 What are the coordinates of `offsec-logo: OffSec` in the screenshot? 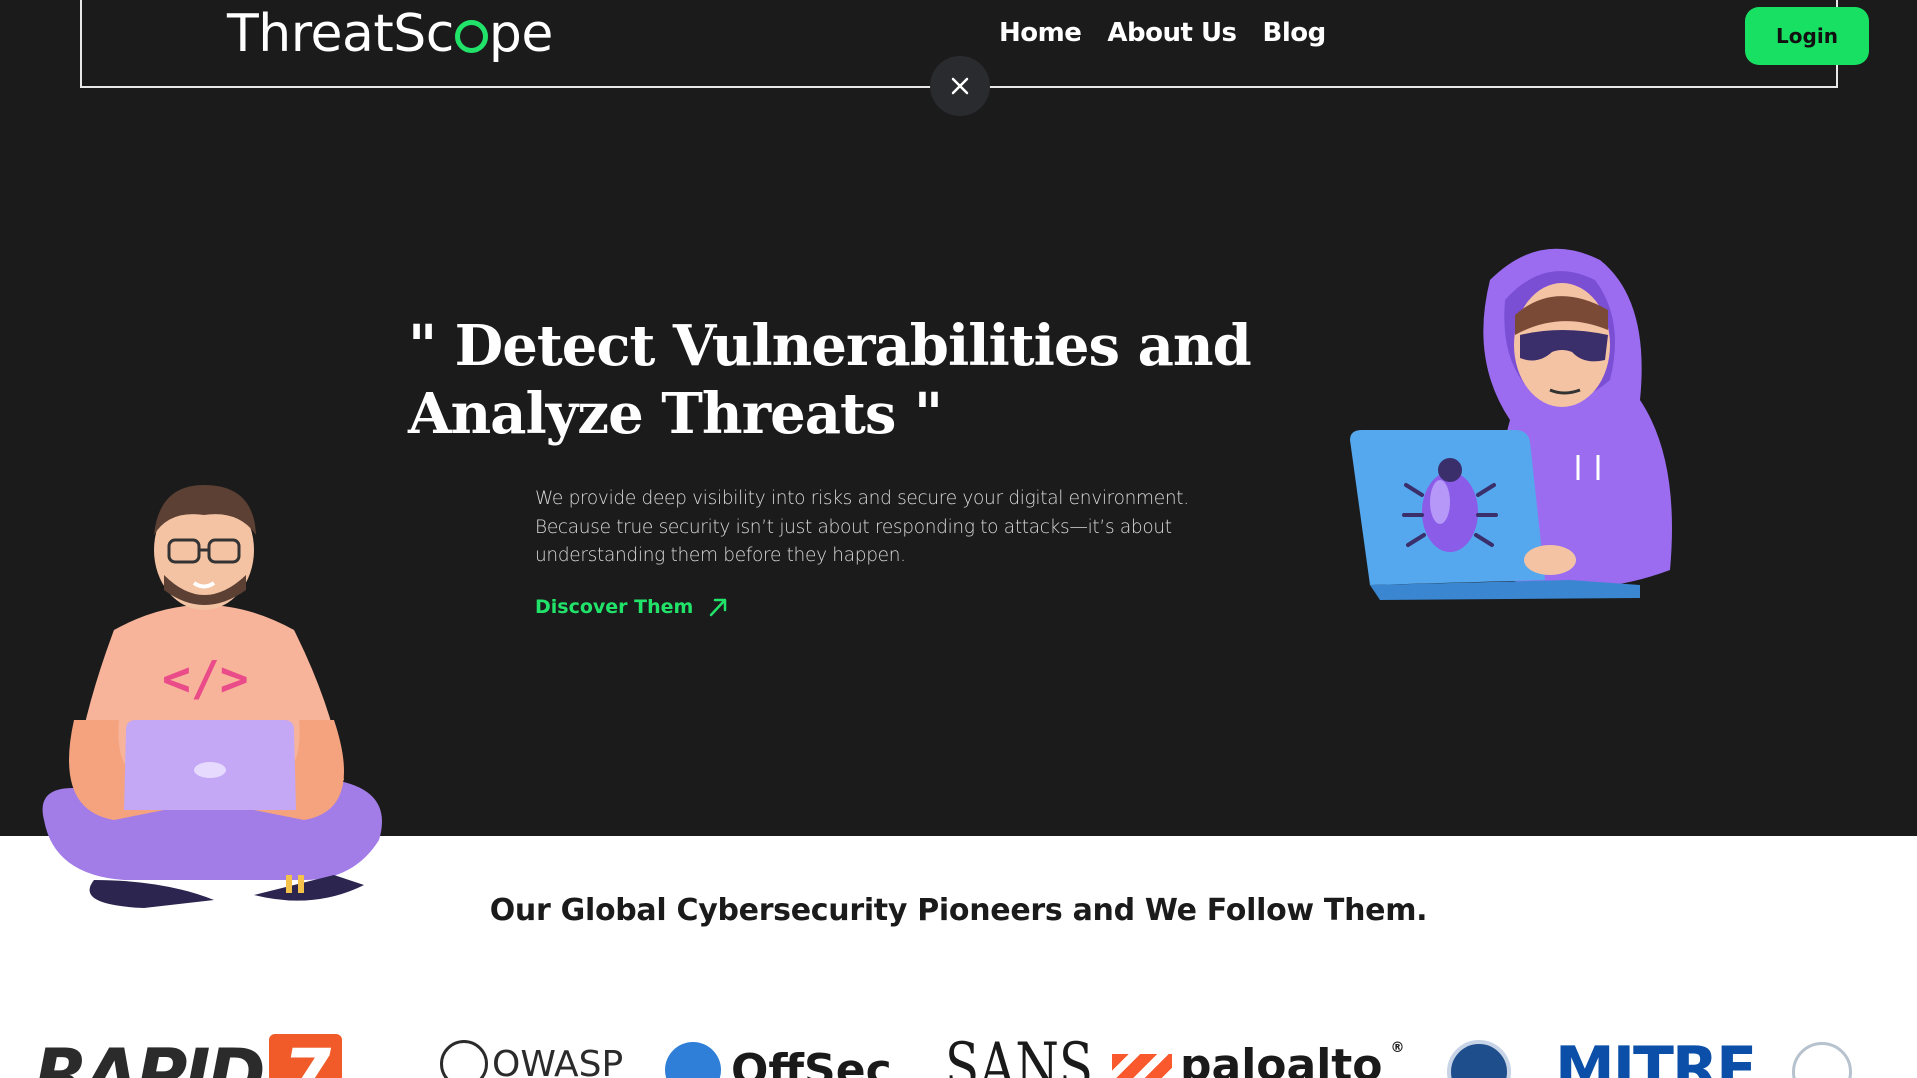 It's located at (778, 1060).